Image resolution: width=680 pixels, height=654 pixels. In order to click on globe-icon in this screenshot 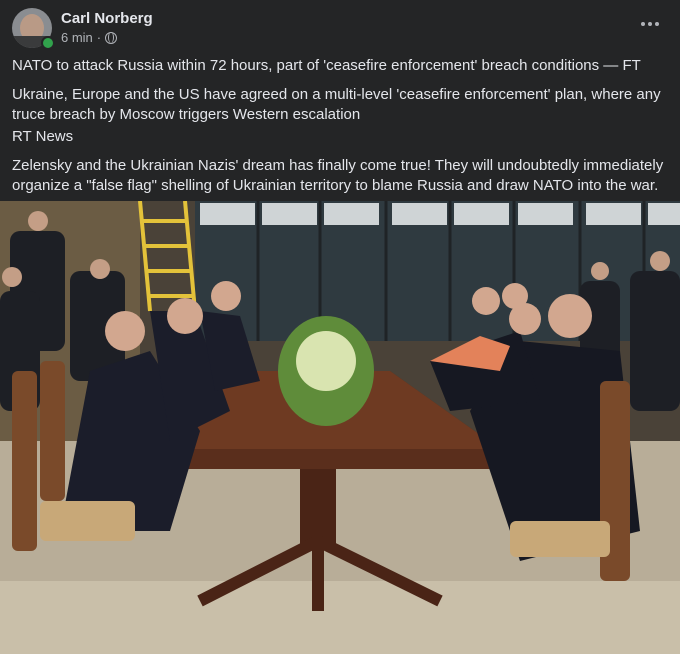, I will do `click(111, 37)`.